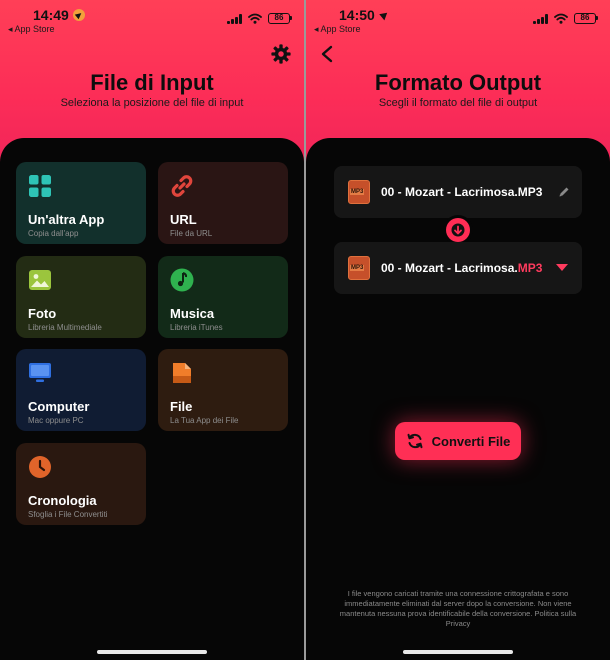  I want to click on status-bar: 14:49 ◂ App Store 86, so click(152, 20).